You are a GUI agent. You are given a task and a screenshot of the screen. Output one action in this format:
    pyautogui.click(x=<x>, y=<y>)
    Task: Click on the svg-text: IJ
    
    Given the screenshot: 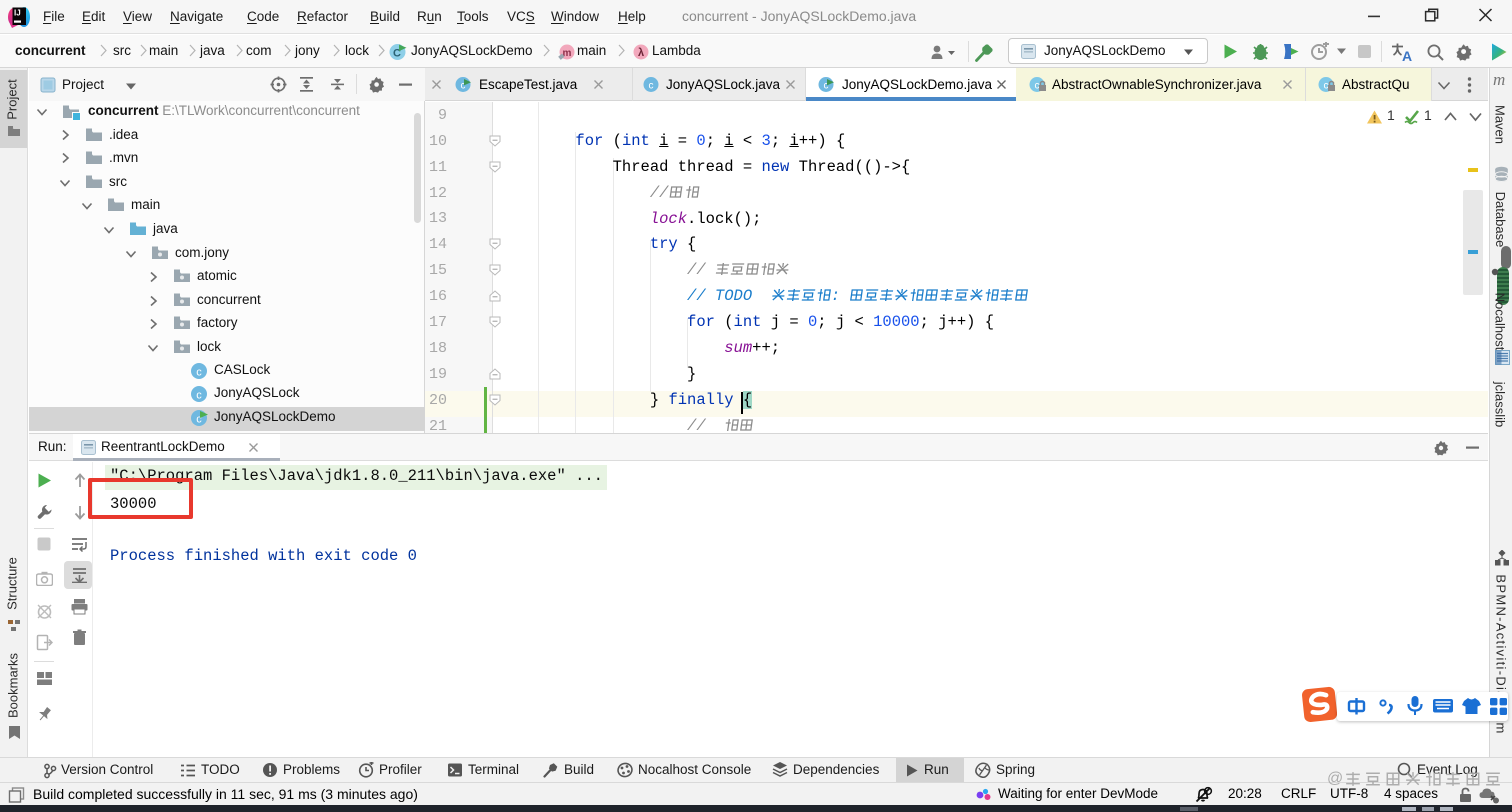 What is the action you would take?
    pyautogui.click(x=17, y=13)
    